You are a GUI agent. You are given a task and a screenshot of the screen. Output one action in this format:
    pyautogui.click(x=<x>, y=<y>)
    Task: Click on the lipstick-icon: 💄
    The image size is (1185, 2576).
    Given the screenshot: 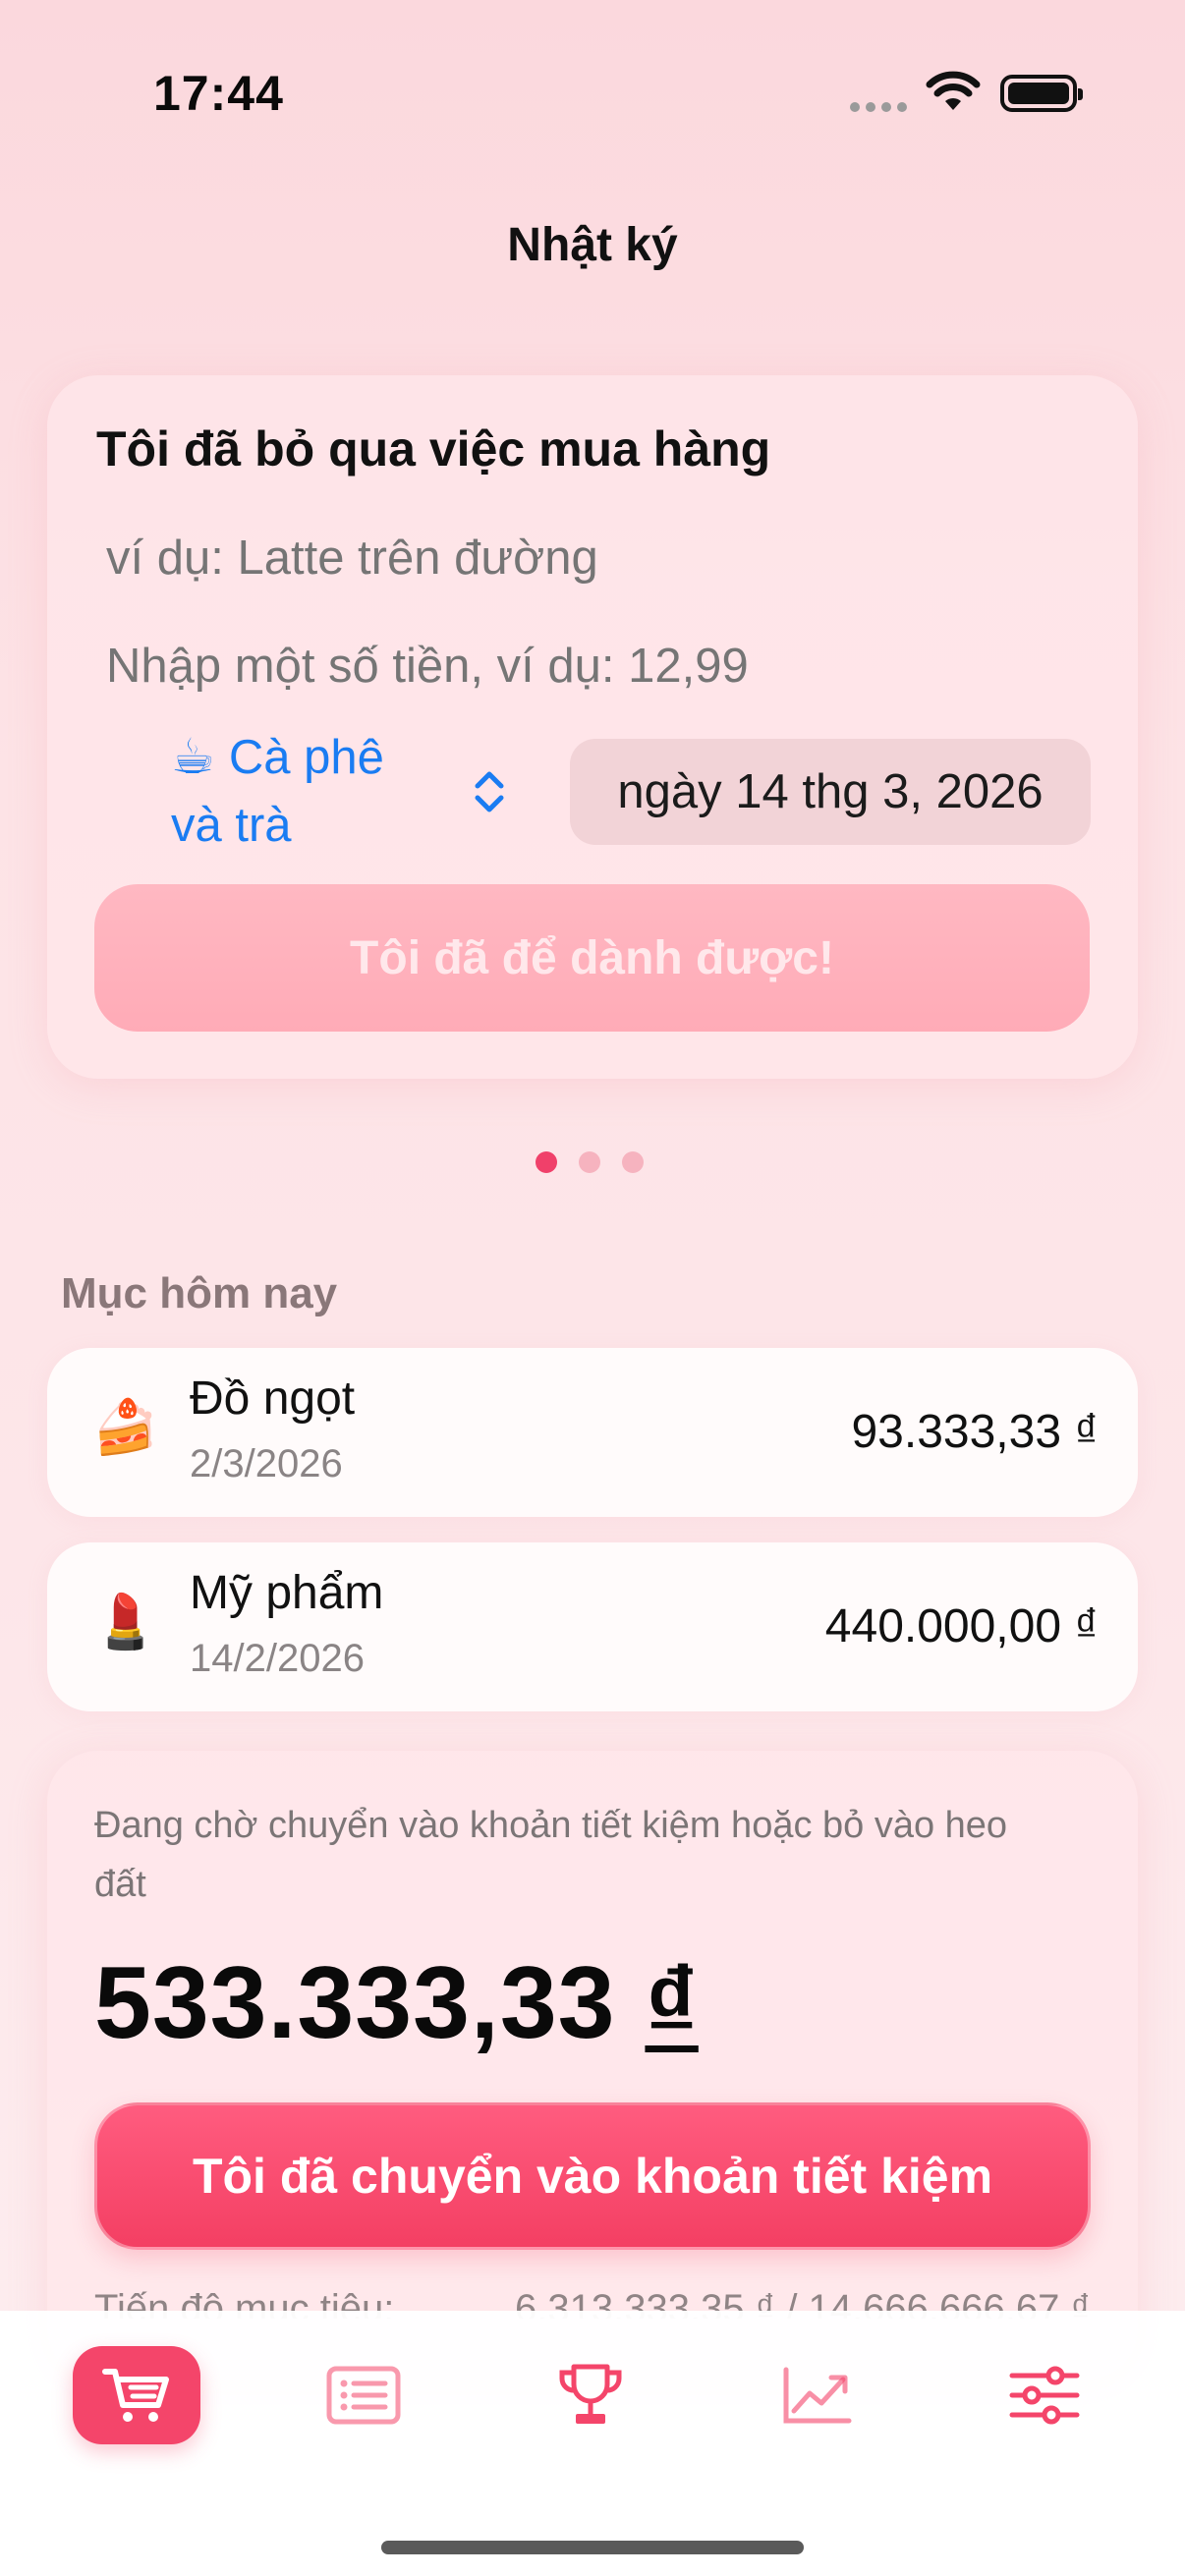 What is the action you would take?
    pyautogui.click(x=126, y=1622)
    